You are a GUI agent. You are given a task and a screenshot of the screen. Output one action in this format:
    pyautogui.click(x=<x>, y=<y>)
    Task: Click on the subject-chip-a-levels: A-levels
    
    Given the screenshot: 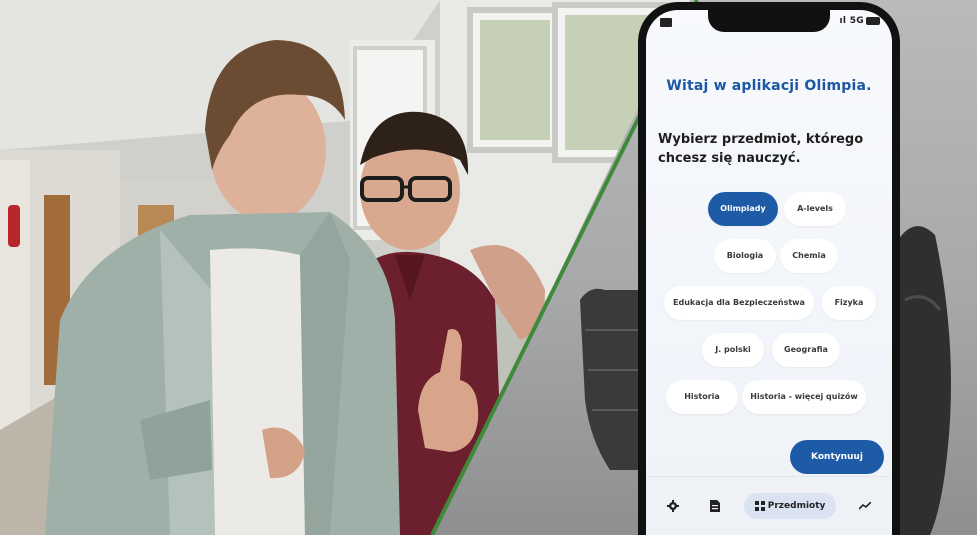 What is the action you would take?
    pyautogui.click(x=815, y=209)
    